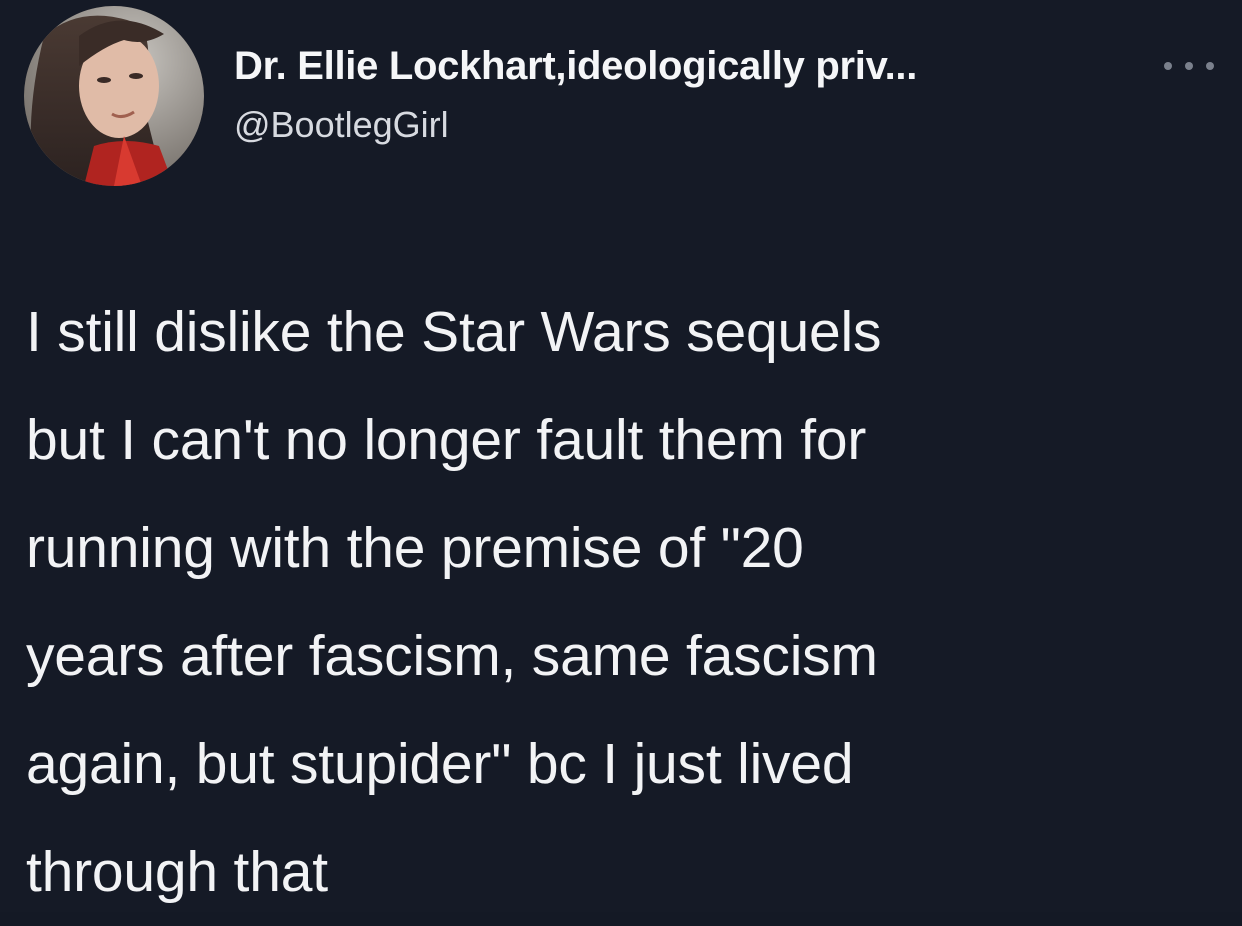 This screenshot has width=1242, height=926. I want to click on tweet-text-line: years after fascism, same fascism, so click(452, 656).